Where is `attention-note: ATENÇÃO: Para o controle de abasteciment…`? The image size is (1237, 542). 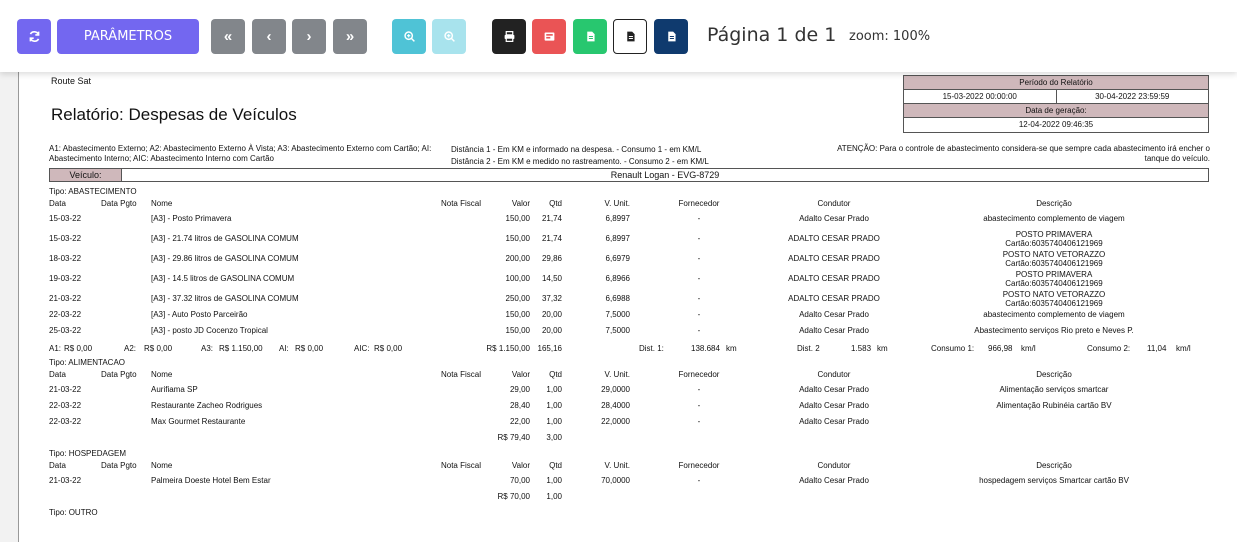
attention-note: ATENÇÃO: Para o controle de abasteciment… is located at coordinates (1023, 153).